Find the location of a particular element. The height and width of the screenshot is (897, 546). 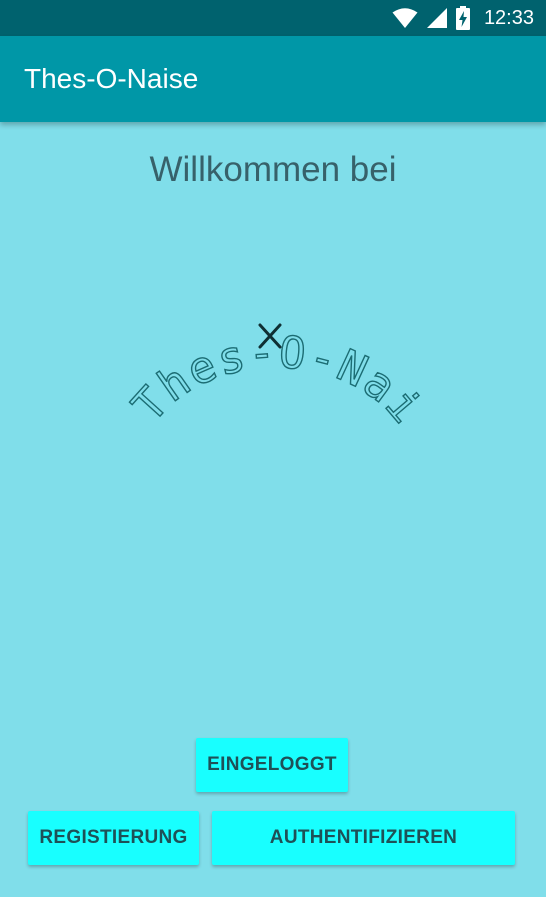

welcome-heading: Willkommen bei is located at coordinates (273, 169).